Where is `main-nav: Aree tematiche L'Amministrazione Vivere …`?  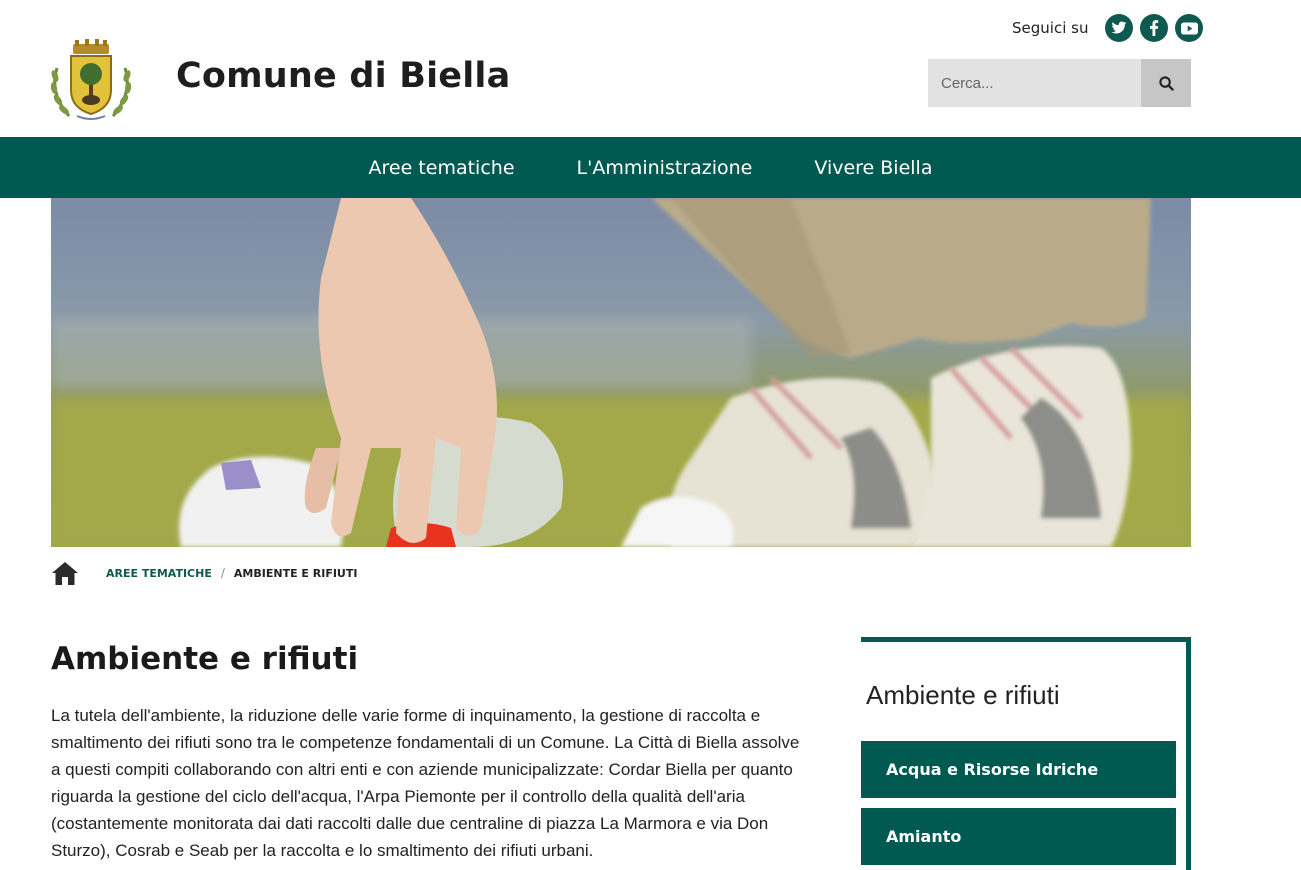
main-nav: Aree tematiche L'Amministrazione Vivere … is located at coordinates (650, 167).